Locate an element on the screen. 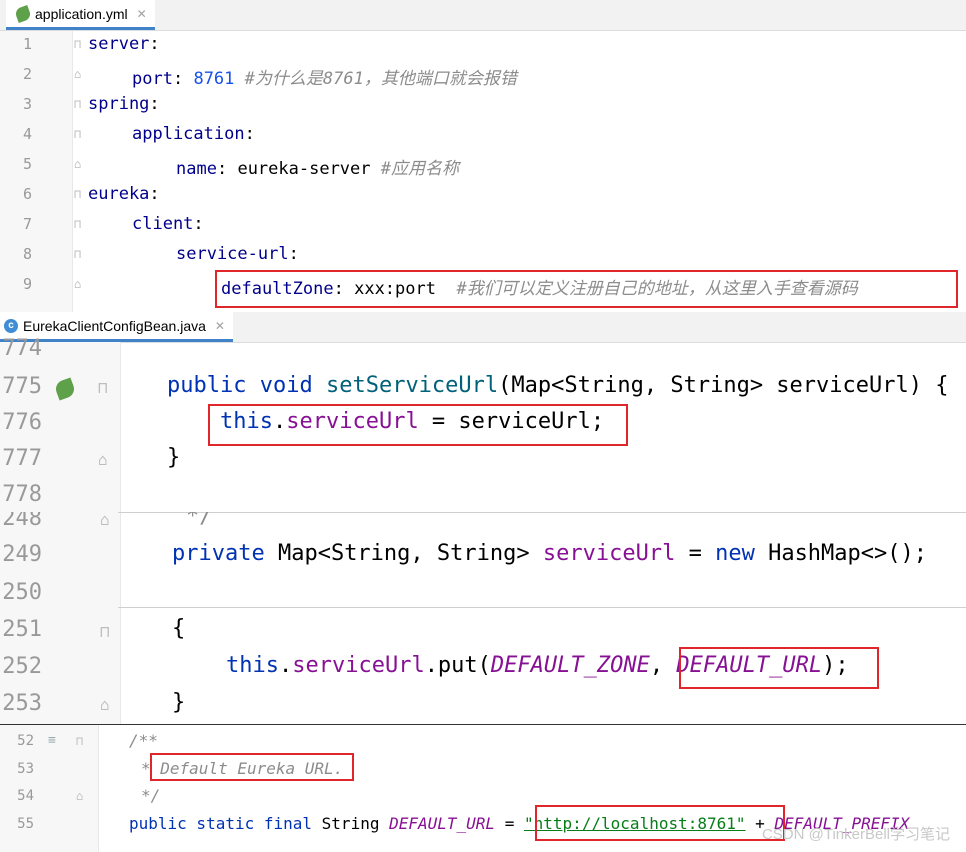  tab-application-yml: application.yml ✕ is located at coordinates (80, 15).